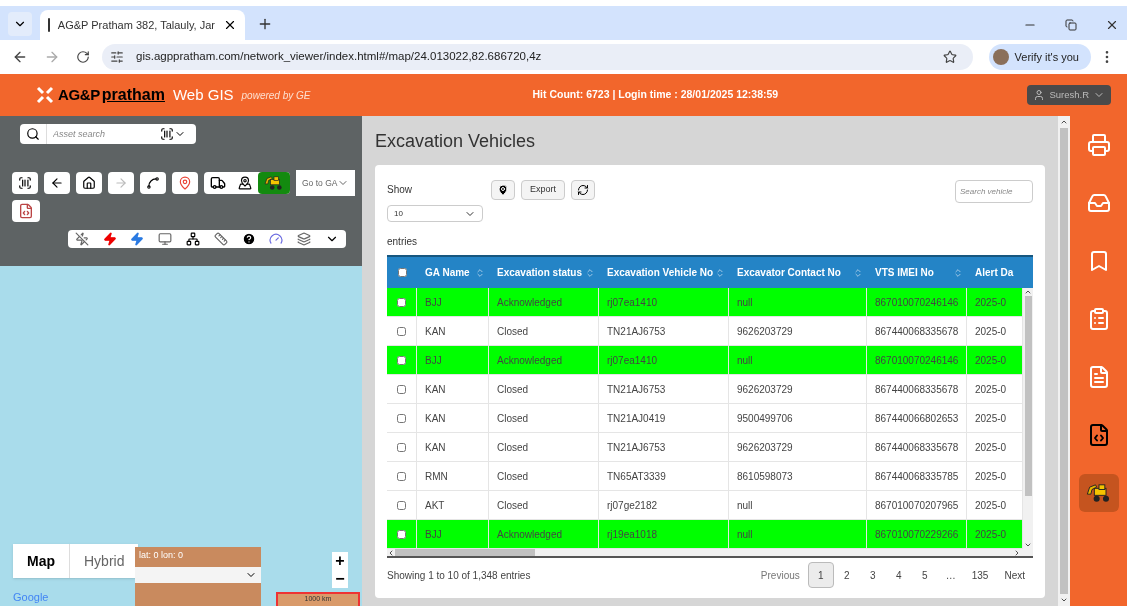 The image size is (1127, 606). What do you see at coordinates (1014, 575) in the screenshot?
I see `next-page-link: Next` at bounding box center [1014, 575].